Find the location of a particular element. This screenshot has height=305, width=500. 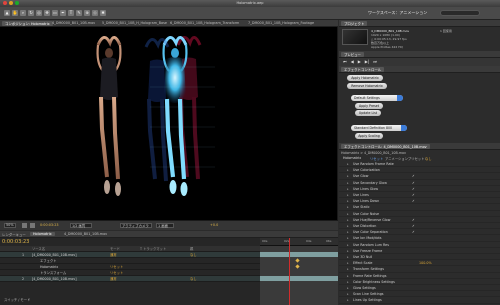

layer-parent: なし is located at coordinates (193, 279).